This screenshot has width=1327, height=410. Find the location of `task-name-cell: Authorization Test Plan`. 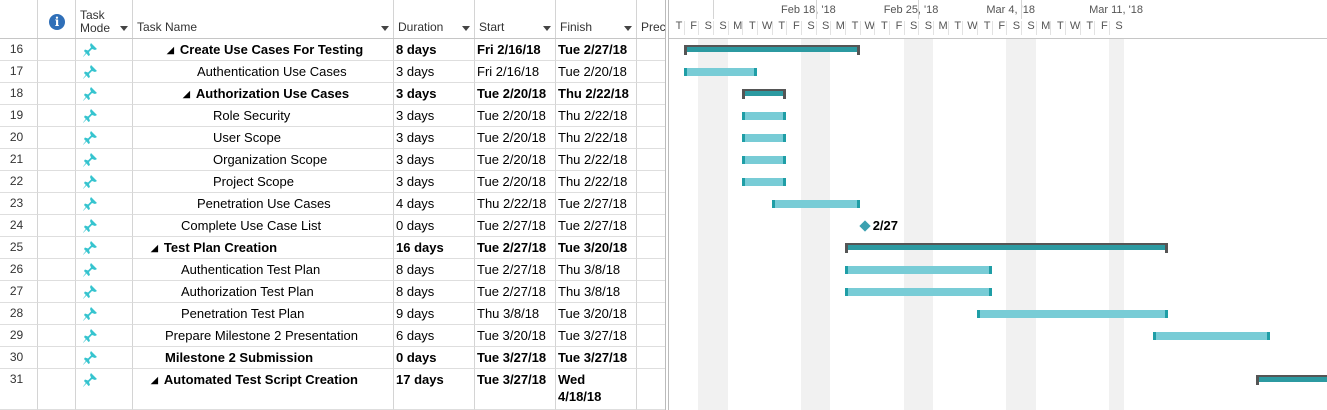

task-name-cell: Authorization Test Plan is located at coordinates (263, 292).